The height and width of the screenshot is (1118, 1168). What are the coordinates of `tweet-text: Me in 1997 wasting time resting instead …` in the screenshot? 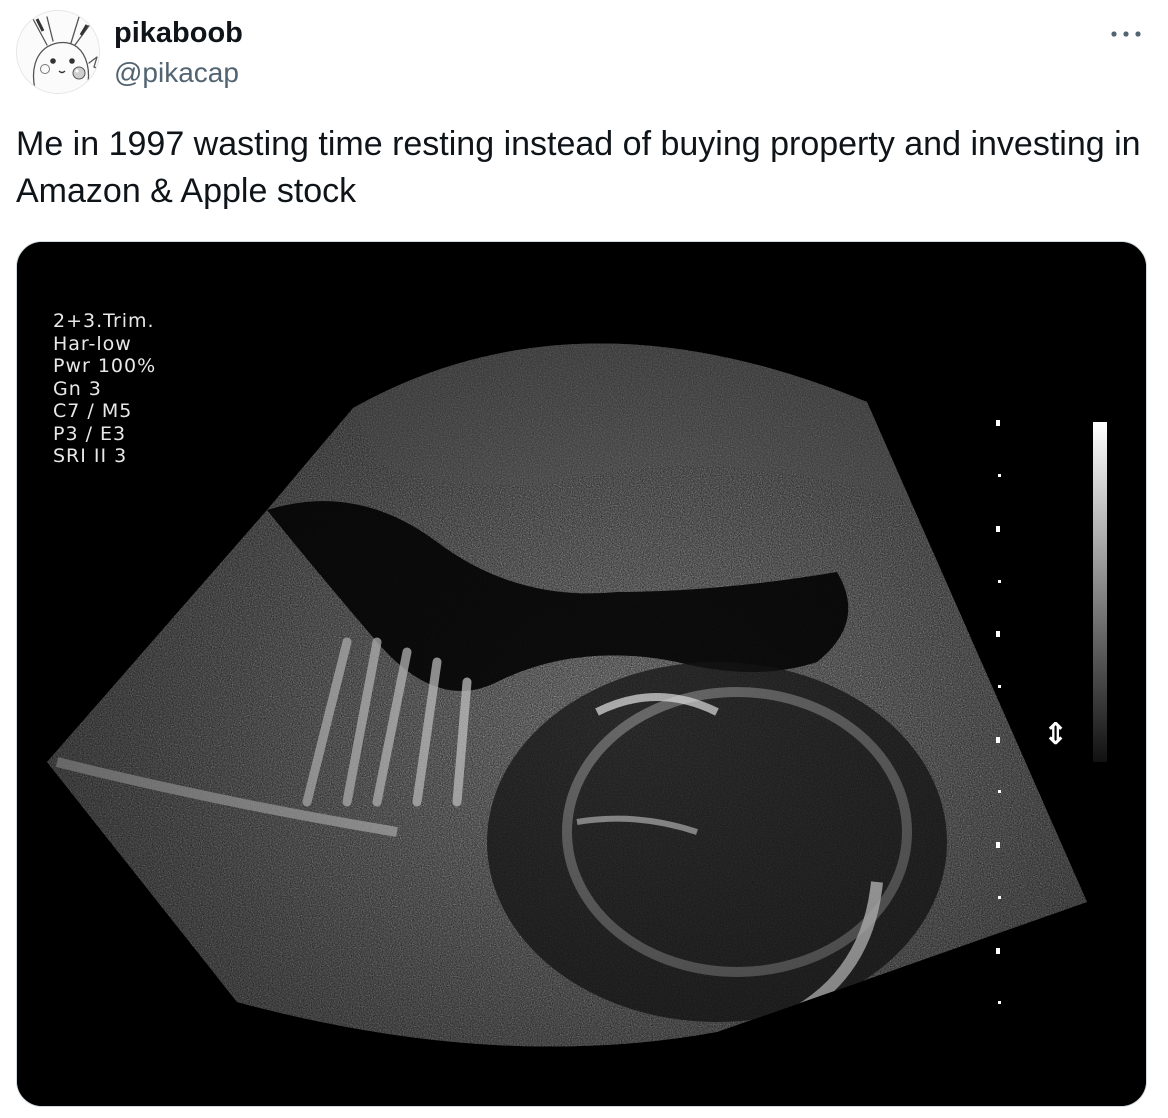 It's located at (578, 167).